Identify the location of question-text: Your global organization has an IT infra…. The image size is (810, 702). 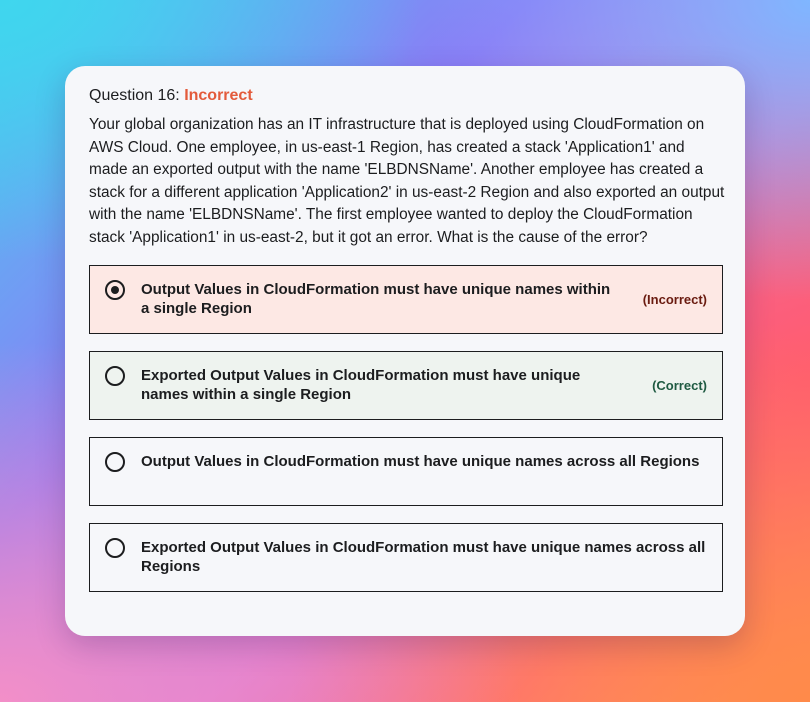
(407, 181).